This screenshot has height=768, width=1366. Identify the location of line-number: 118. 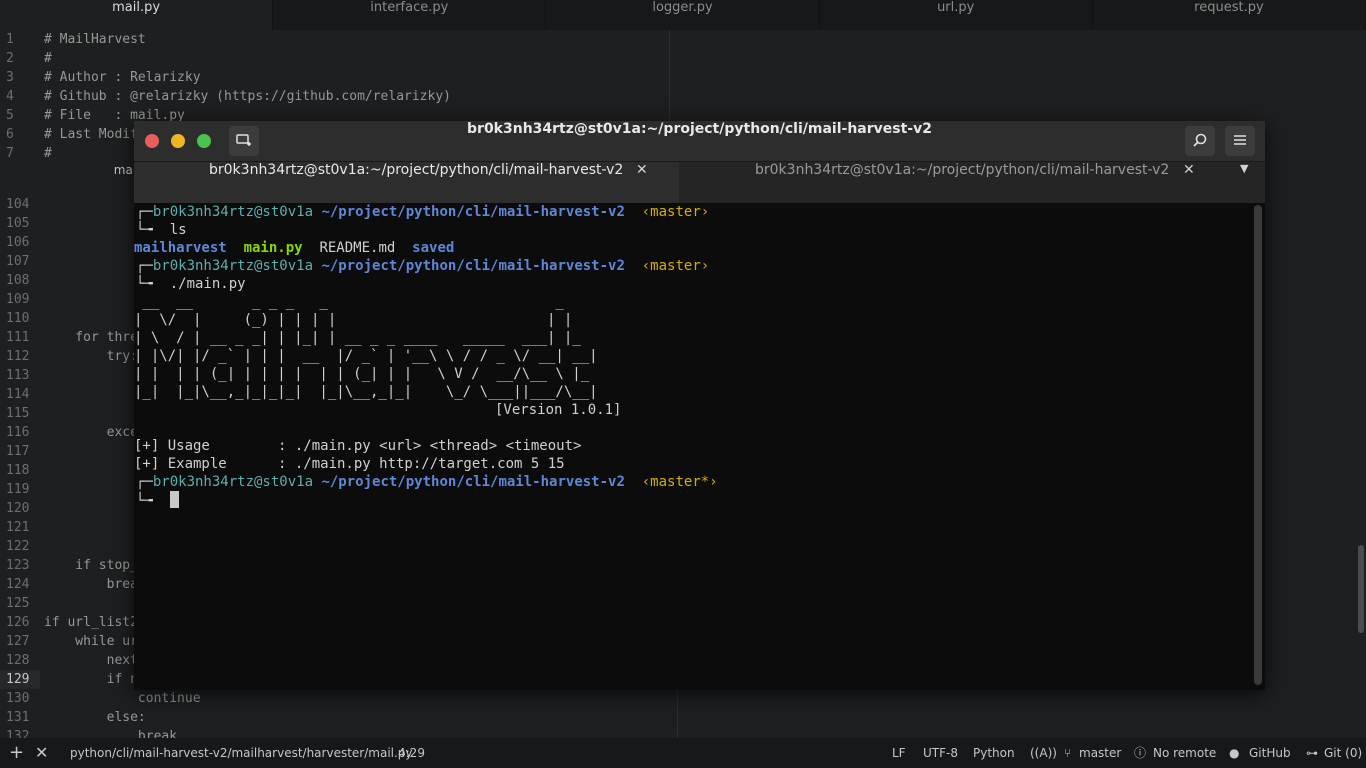
(18, 470).